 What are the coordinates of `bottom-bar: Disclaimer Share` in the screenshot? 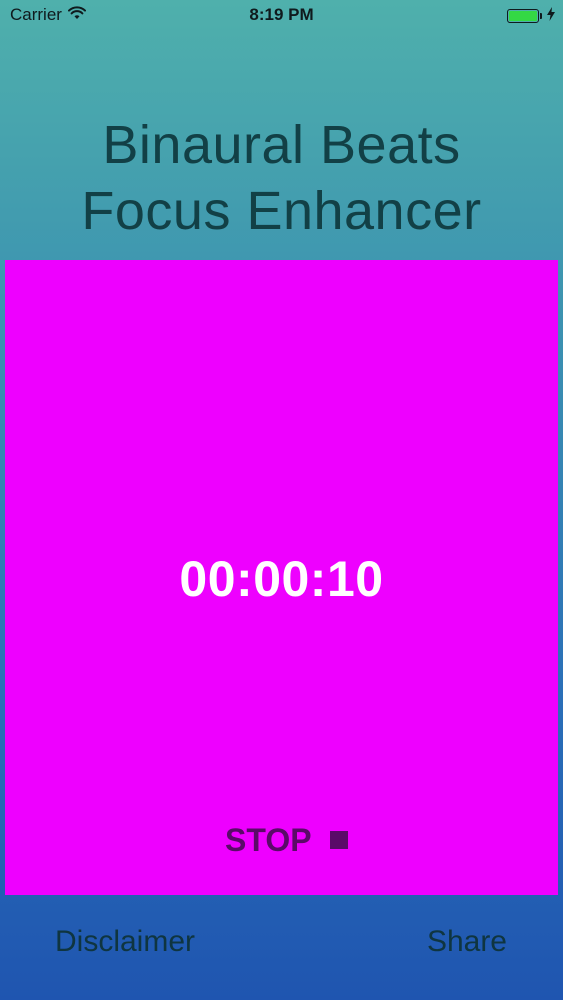 It's located at (281, 947).